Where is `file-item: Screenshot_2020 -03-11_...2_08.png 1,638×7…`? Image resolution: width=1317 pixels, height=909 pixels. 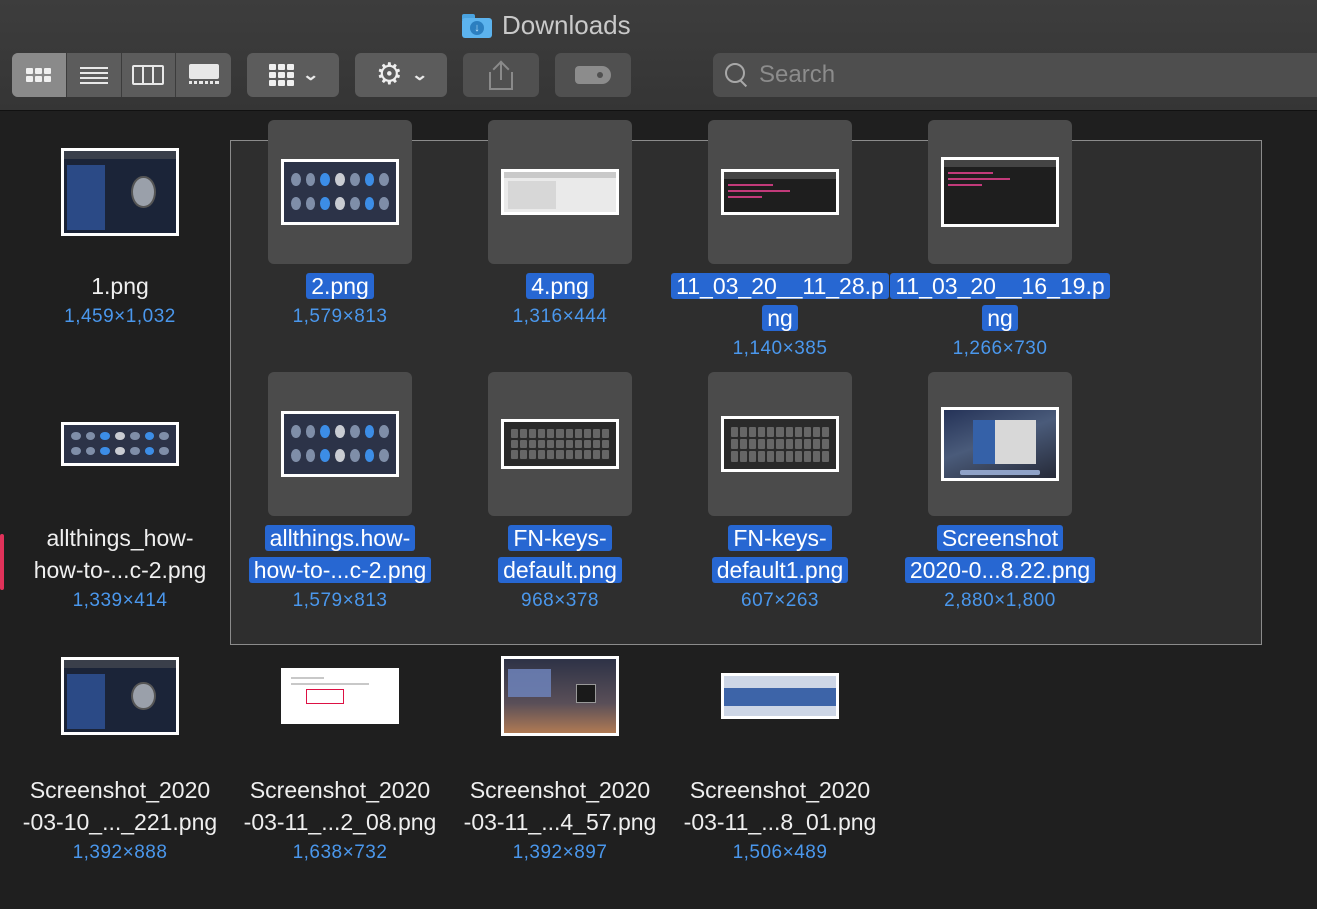 file-item: Screenshot_2020 -03-11_...2_08.png 1,638×7… is located at coordinates (340, 741).